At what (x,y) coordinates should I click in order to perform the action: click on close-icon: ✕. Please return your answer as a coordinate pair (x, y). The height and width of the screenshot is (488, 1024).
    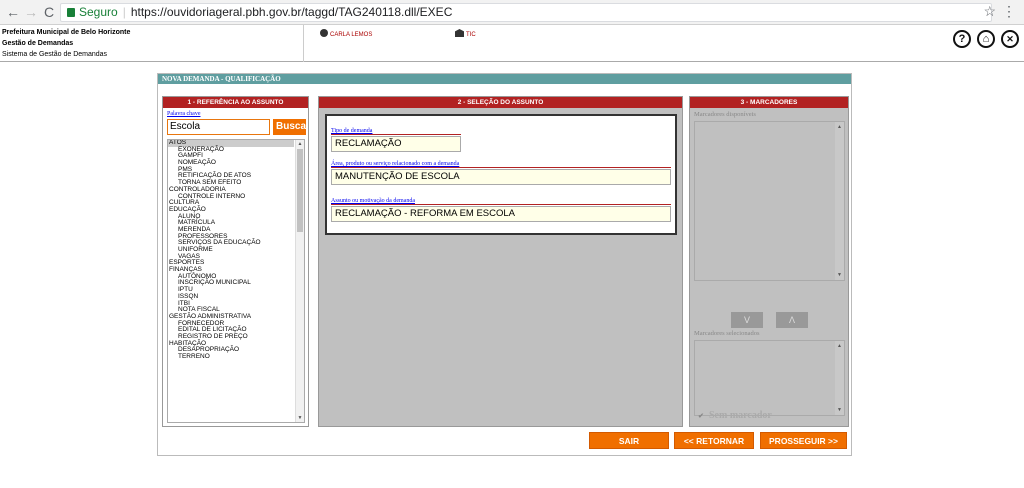
    Looking at the image, I should click on (1010, 39).